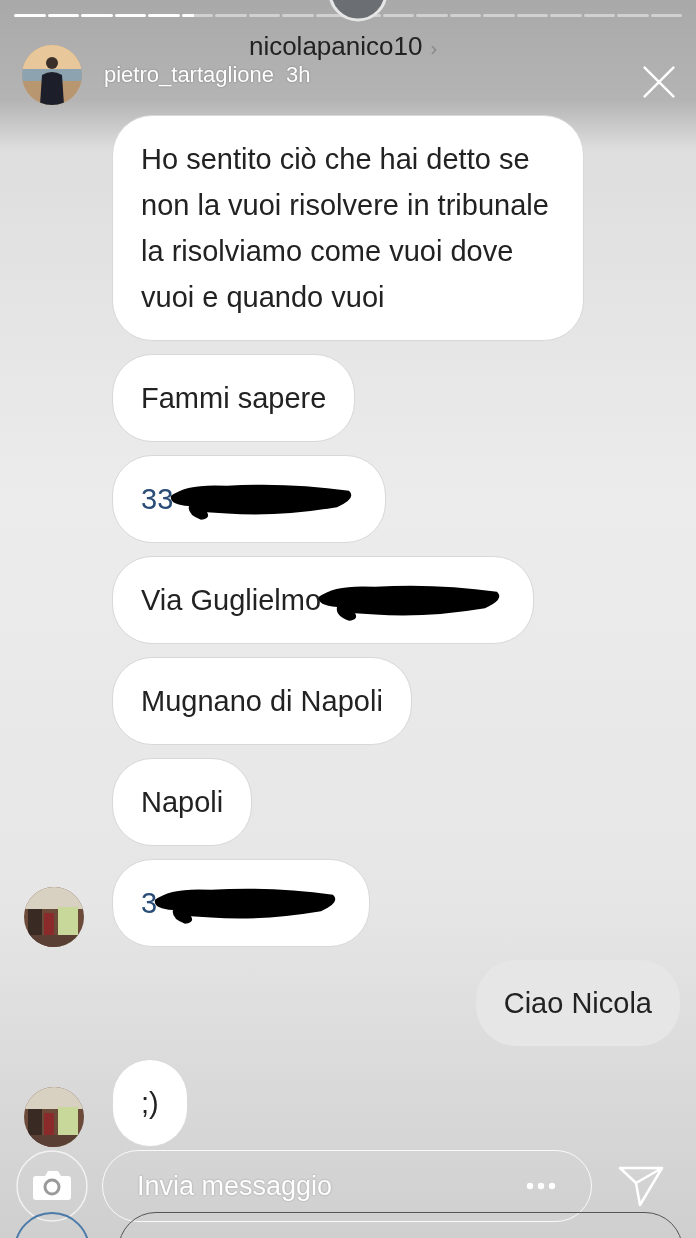  I want to click on message-text: Fammi sapere, so click(234, 398).